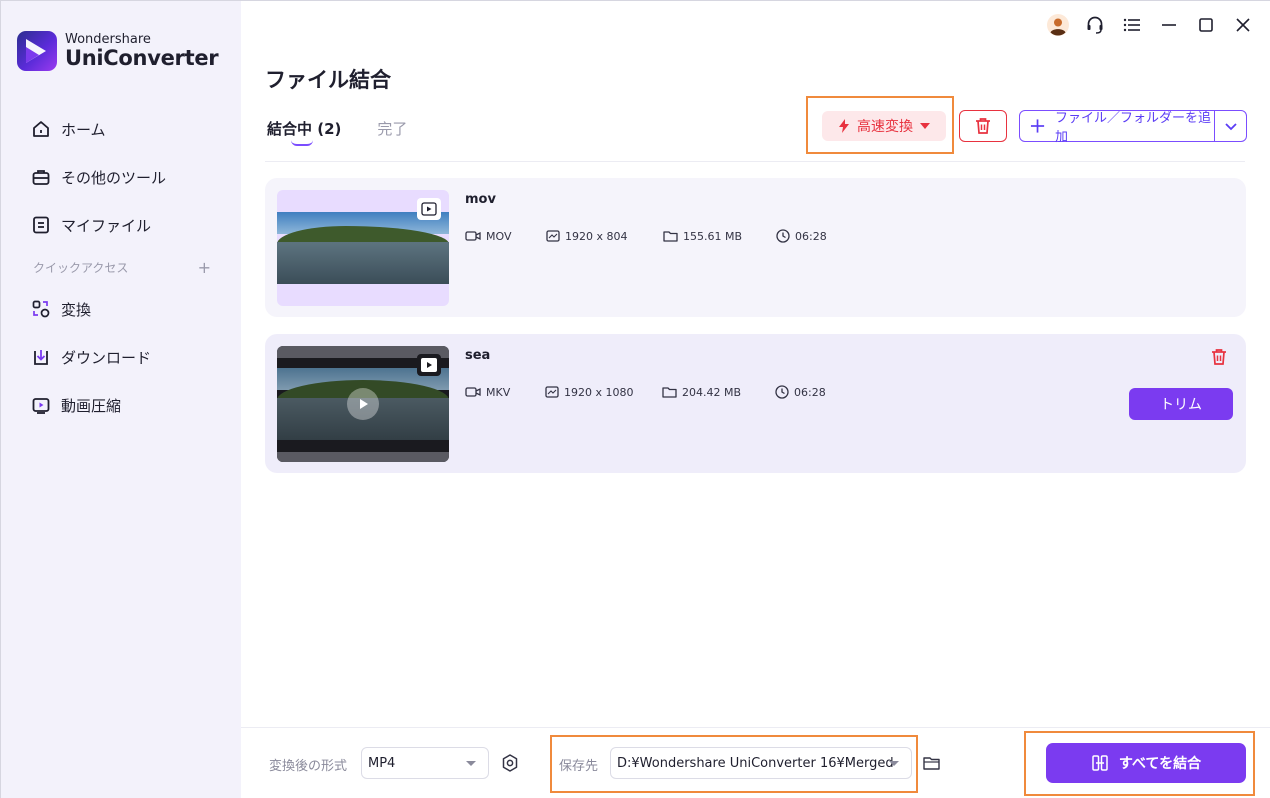 This screenshot has height=798, width=1270. What do you see at coordinates (106, 225) in the screenshot?
I see `sidebar-item-label: マイファイル` at bounding box center [106, 225].